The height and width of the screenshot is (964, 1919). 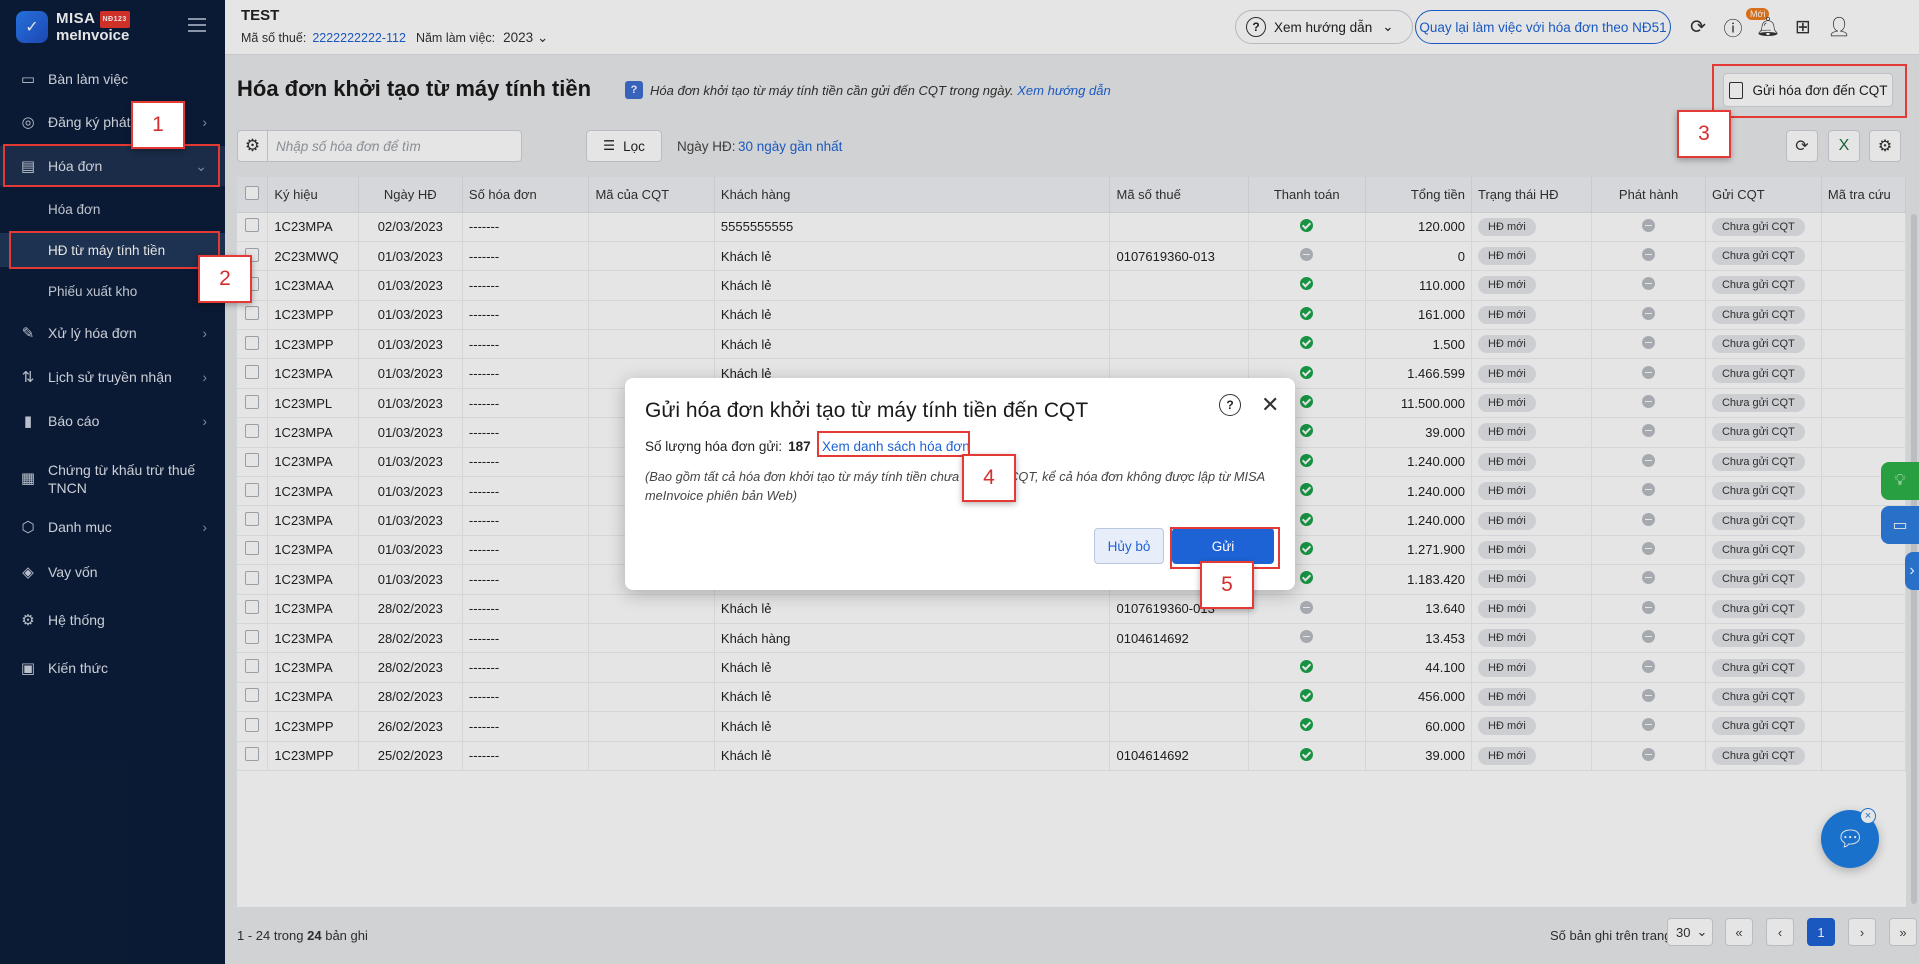 I want to click on cancel-button: Hủy bỏ, so click(x=1129, y=546).